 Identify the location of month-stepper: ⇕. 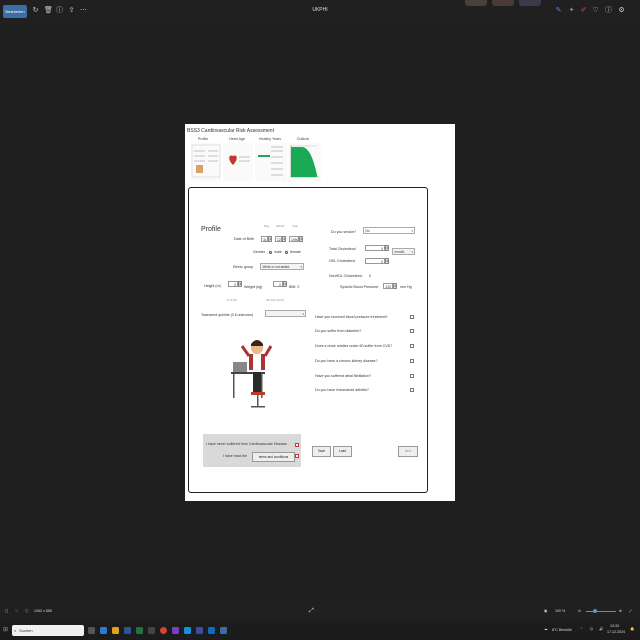
(284, 239).